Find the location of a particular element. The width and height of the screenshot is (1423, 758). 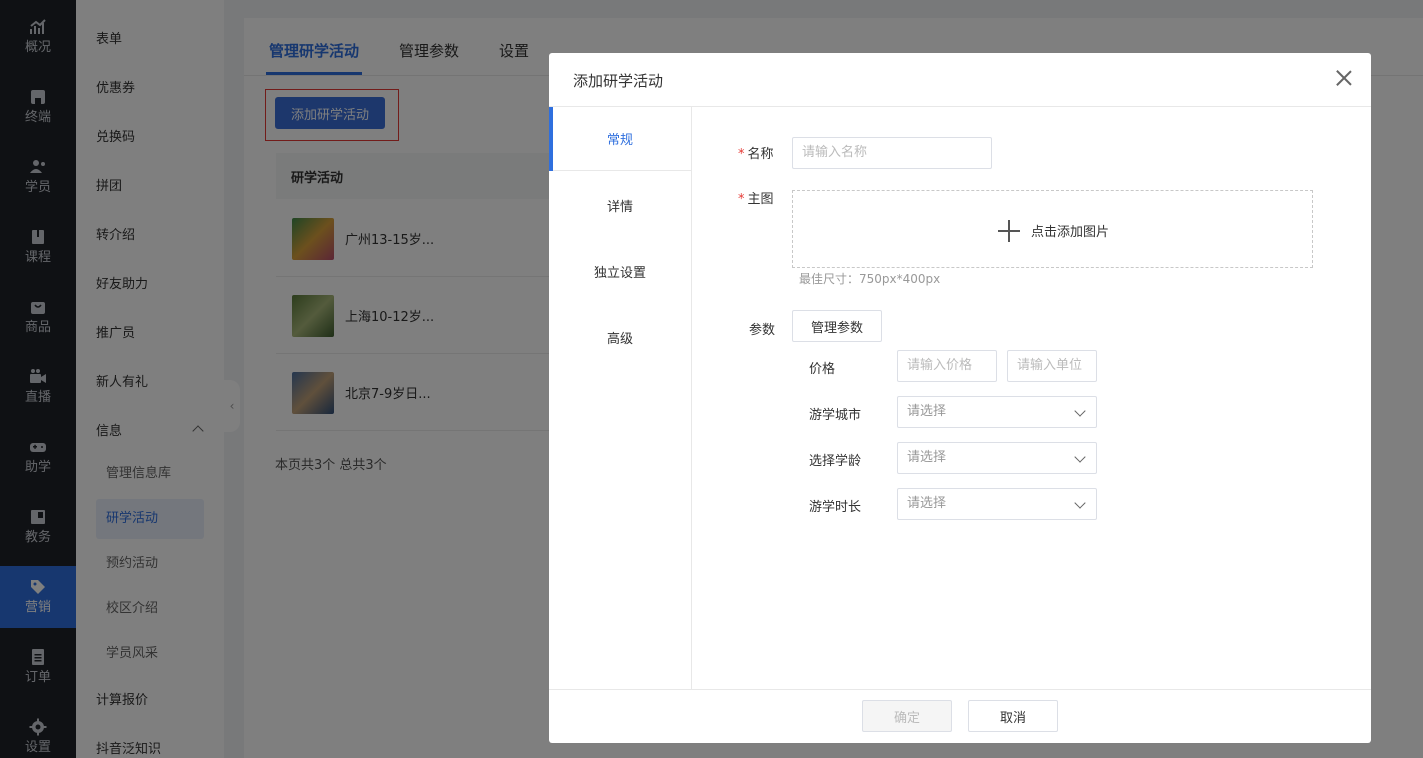

manage-params-button: 管理参数 is located at coordinates (837, 326).